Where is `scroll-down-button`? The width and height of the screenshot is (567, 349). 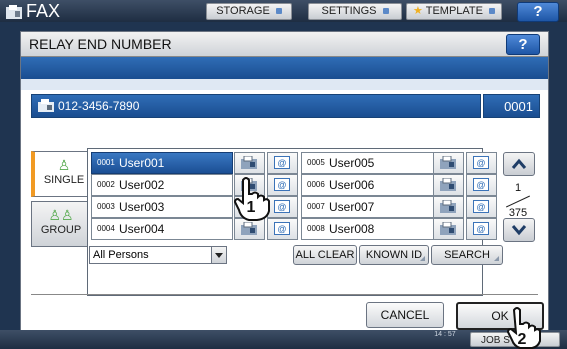
scroll-down-button is located at coordinates (519, 230).